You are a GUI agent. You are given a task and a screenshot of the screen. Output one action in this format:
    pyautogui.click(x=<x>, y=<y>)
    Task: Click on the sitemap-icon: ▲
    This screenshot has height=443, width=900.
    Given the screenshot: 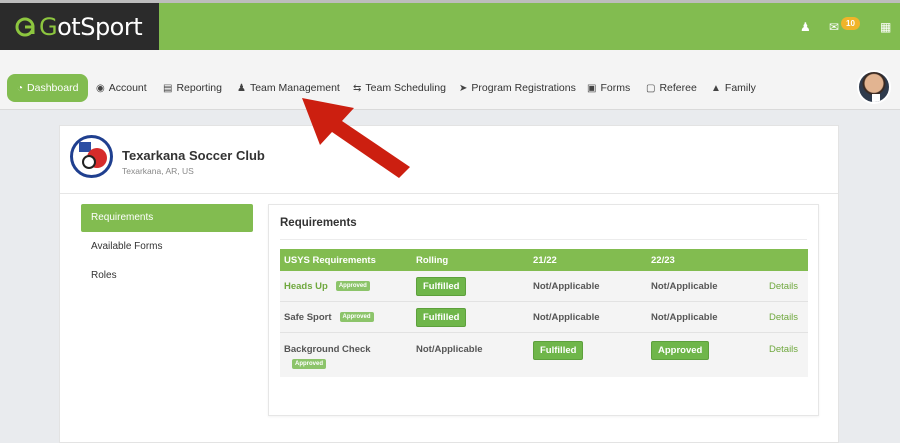 What is the action you would take?
    pyautogui.click(x=716, y=88)
    